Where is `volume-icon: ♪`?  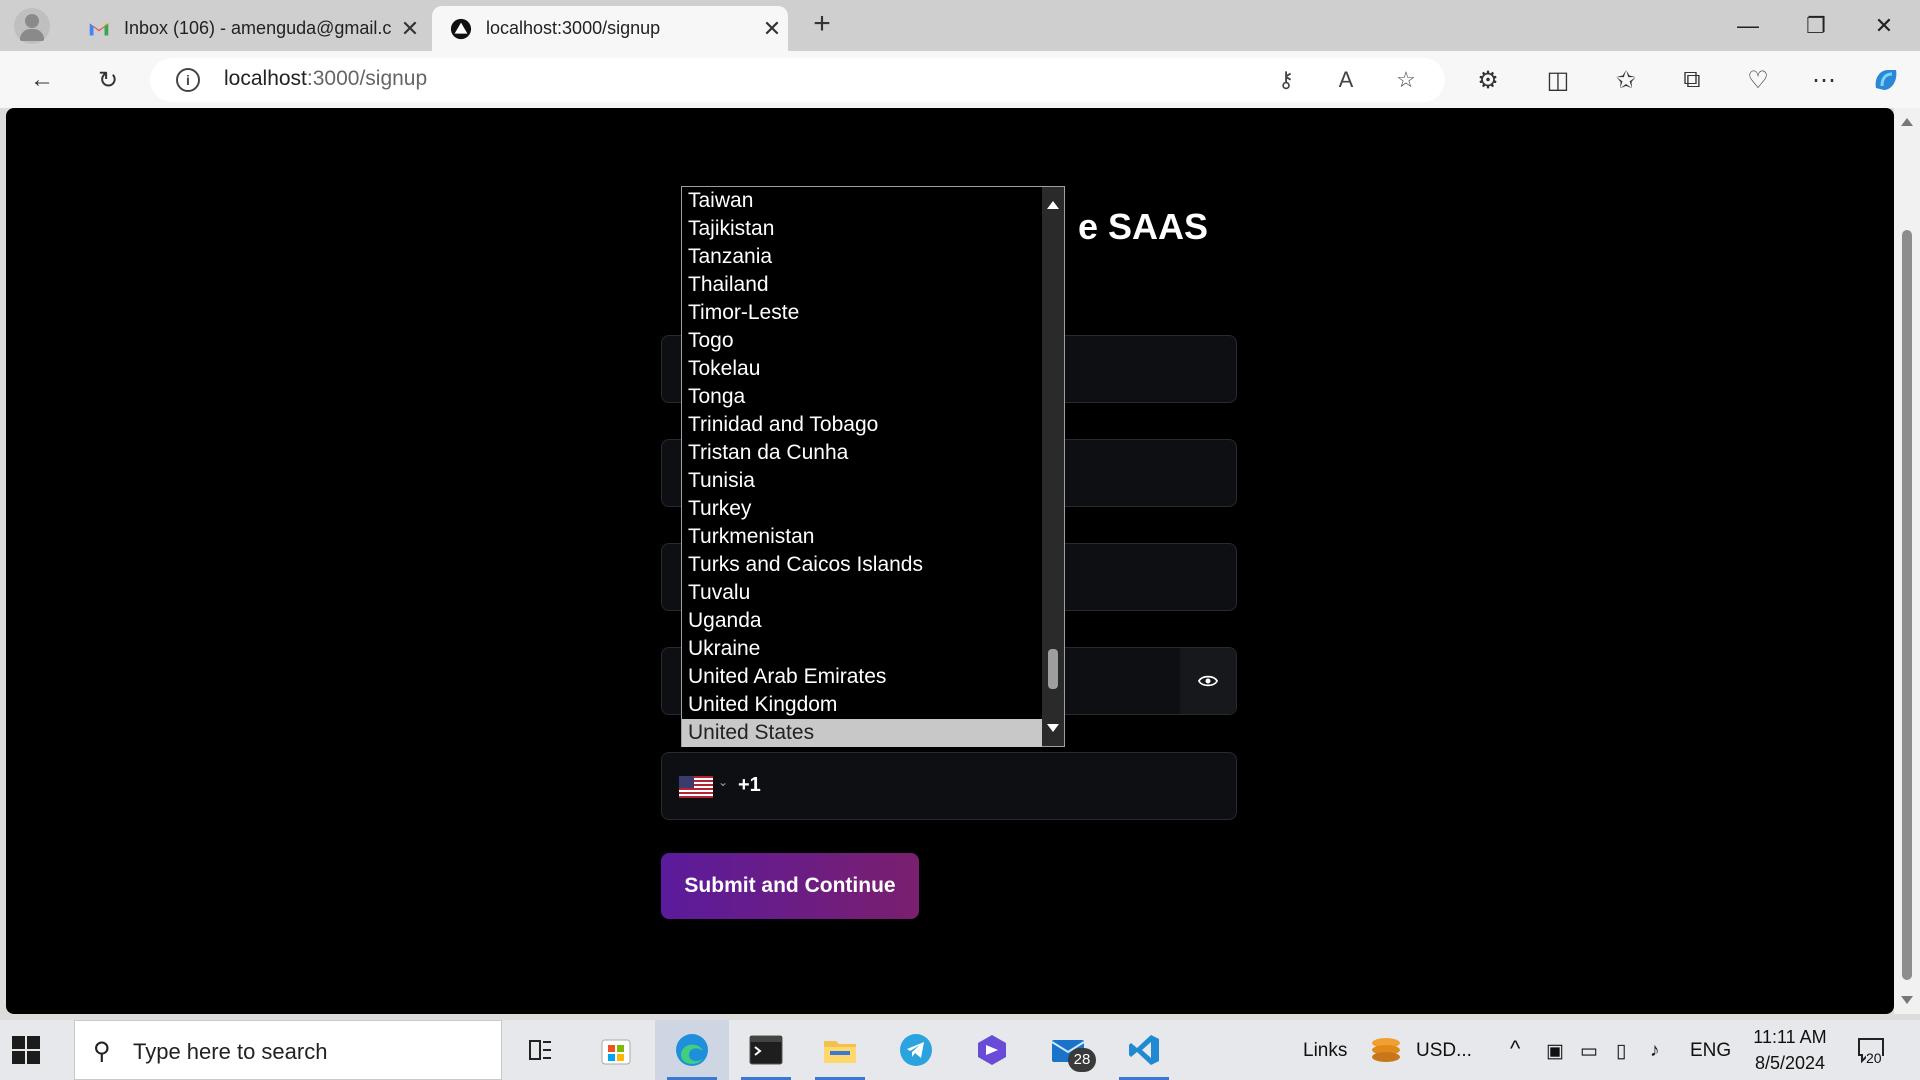 volume-icon: ♪ is located at coordinates (1655, 1051).